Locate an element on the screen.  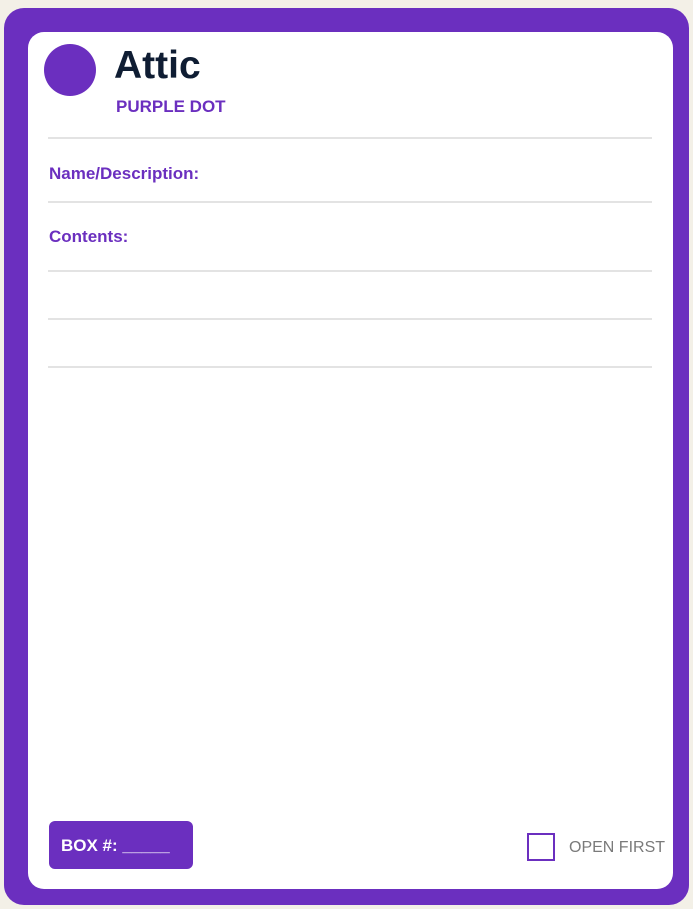
contents-label: Contents: is located at coordinates (89, 236).